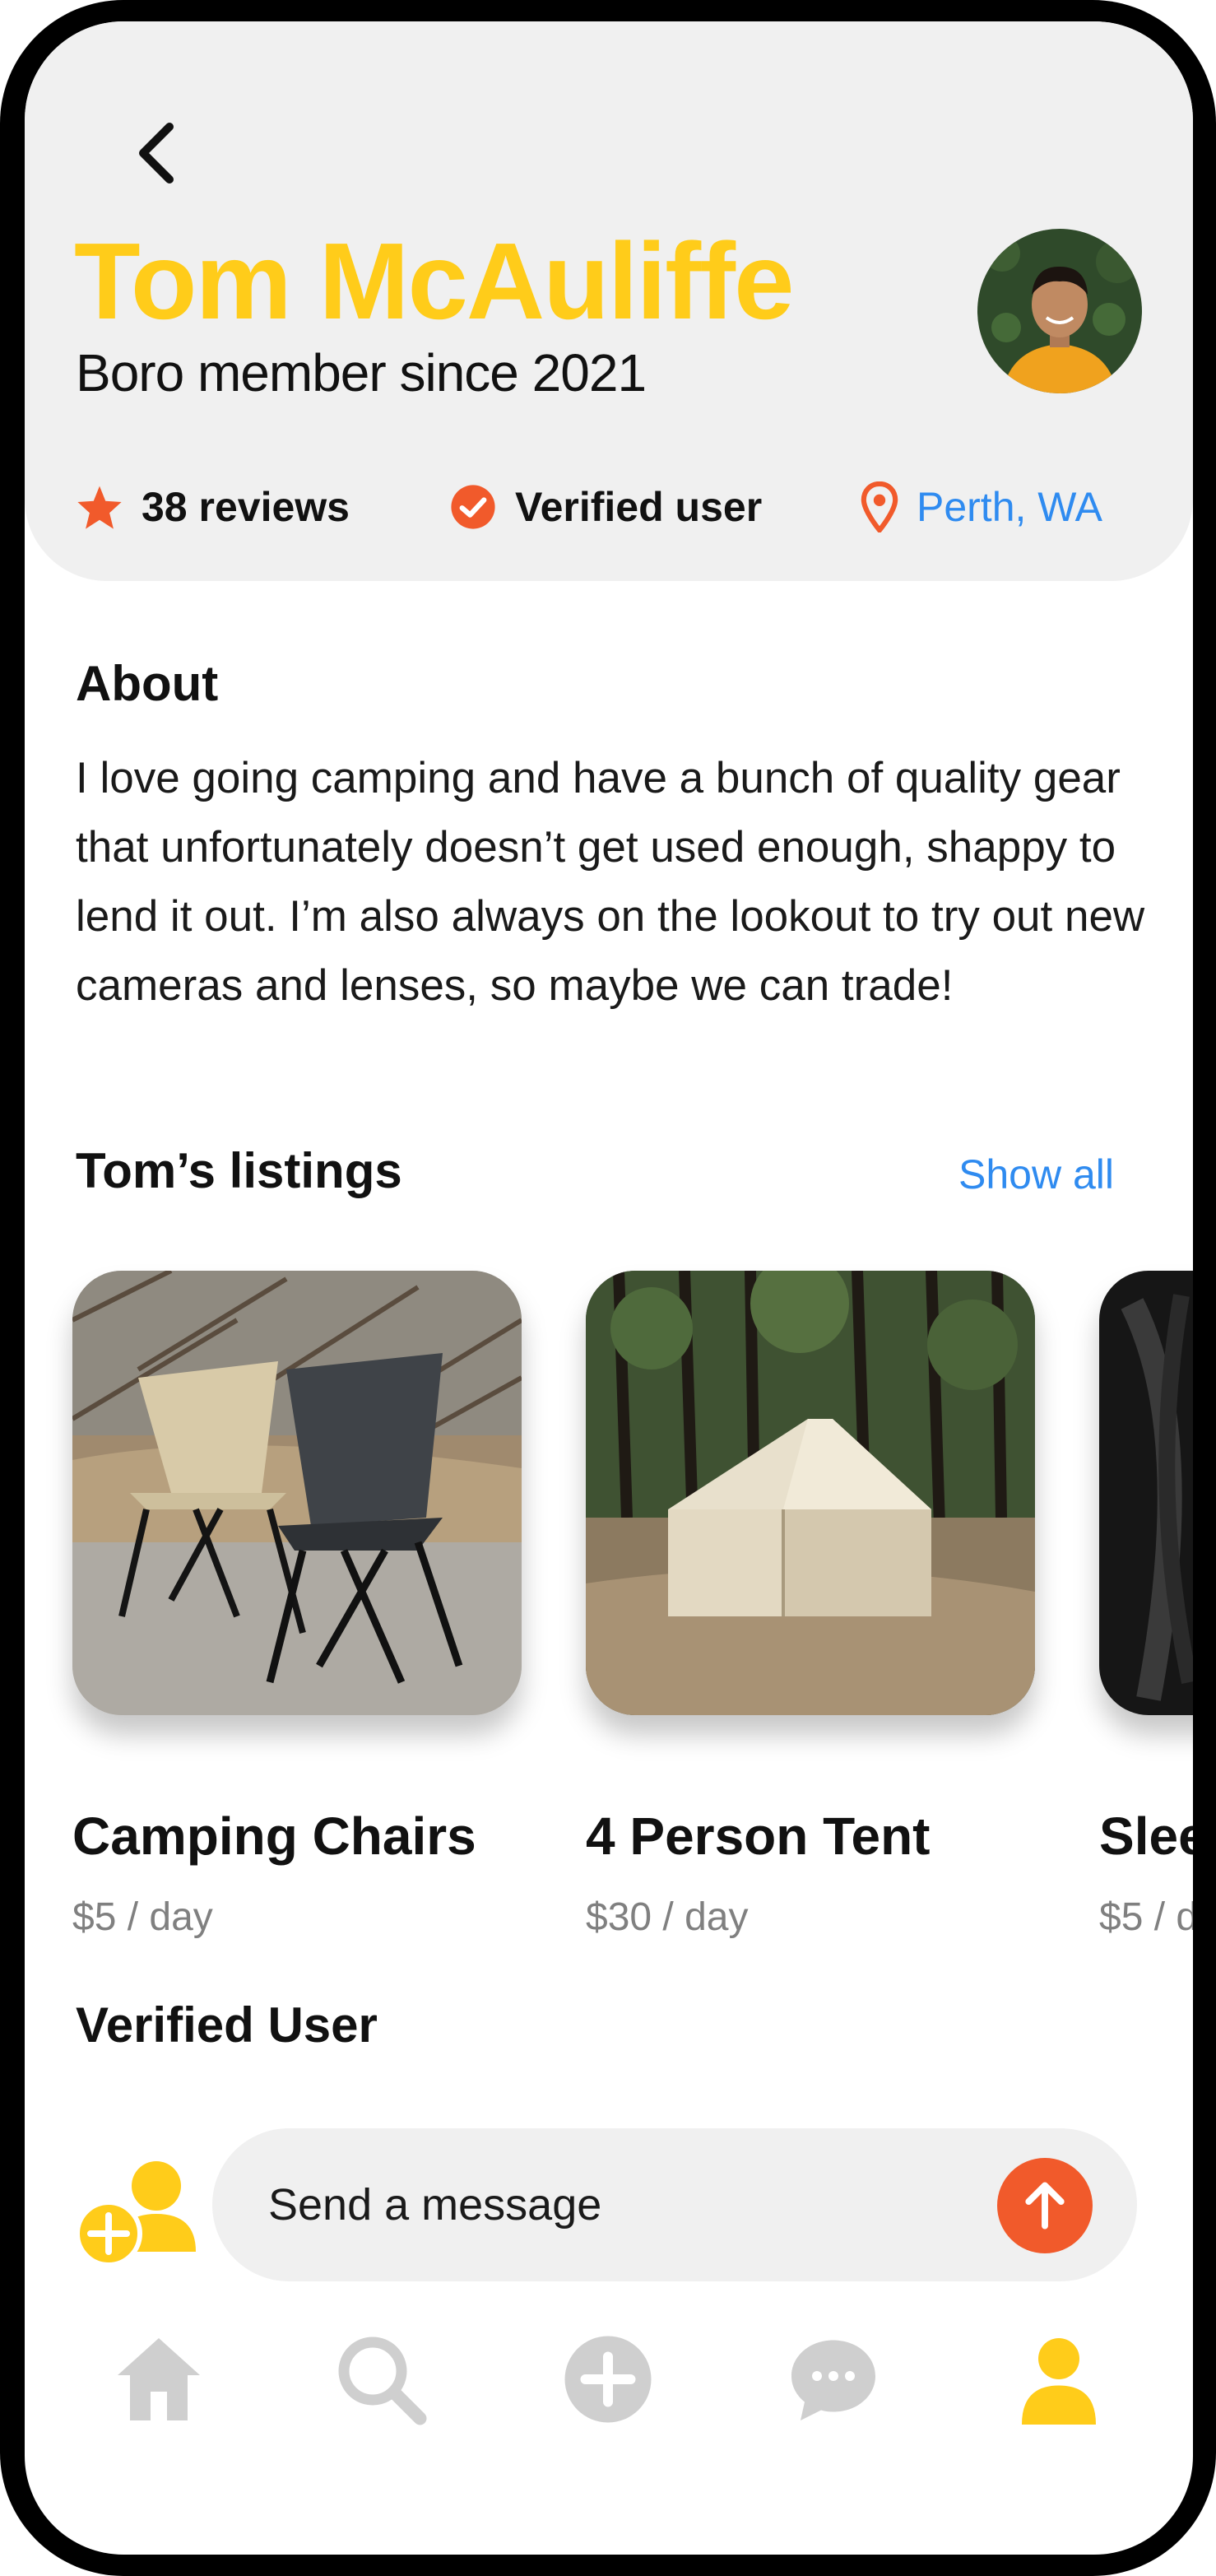  I want to click on chat-icon, so click(833, 2380).